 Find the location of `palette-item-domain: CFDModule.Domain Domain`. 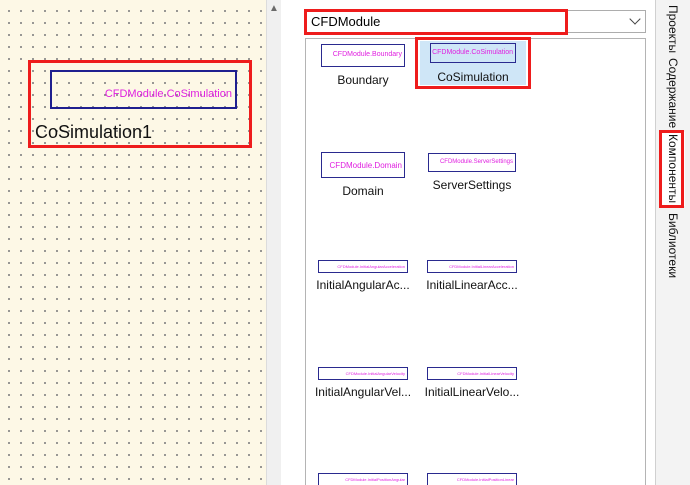

palette-item-domain: CFDModule.Domain Domain is located at coordinates (363, 175).